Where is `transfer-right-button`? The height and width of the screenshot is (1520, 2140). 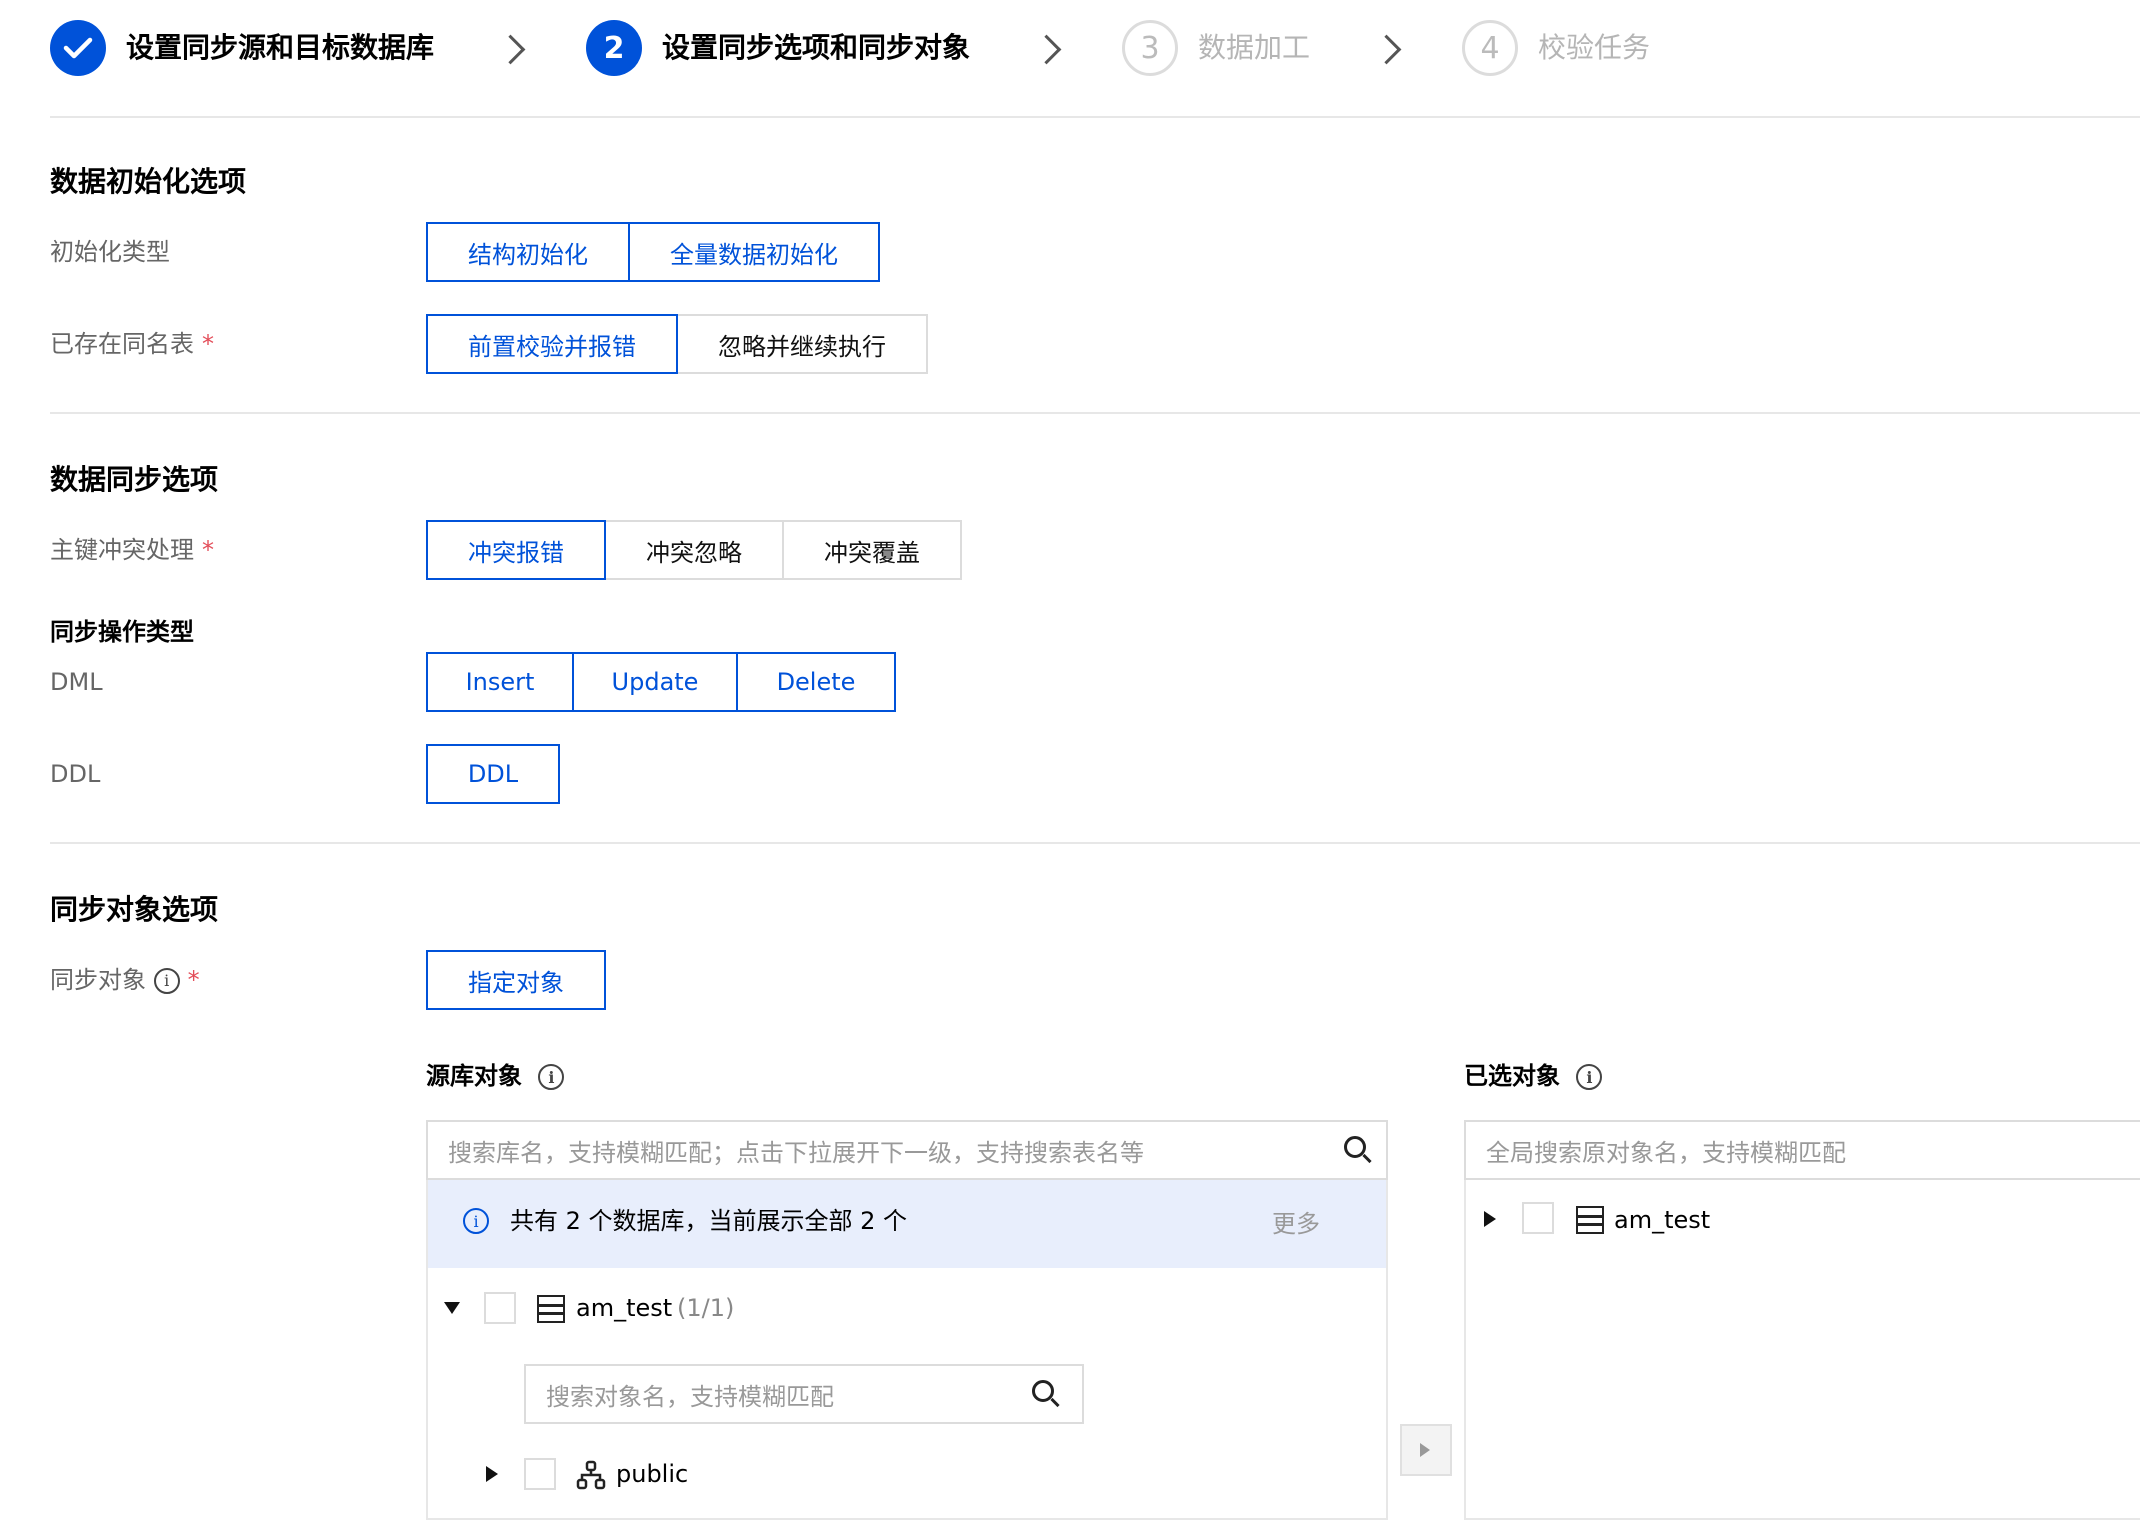 transfer-right-button is located at coordinates (1426, 1450).